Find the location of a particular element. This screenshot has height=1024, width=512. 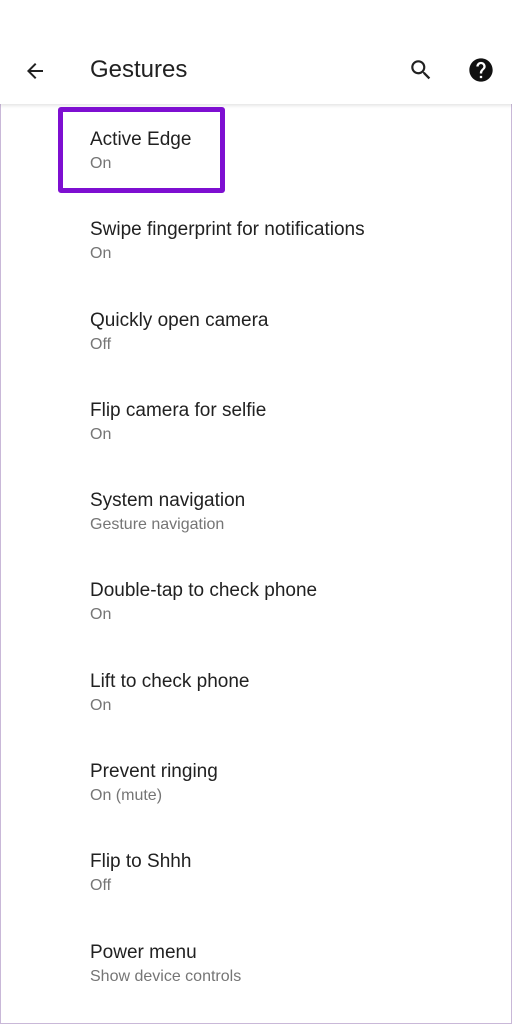

arrow-back-icon is located at coordinates (35, 71).